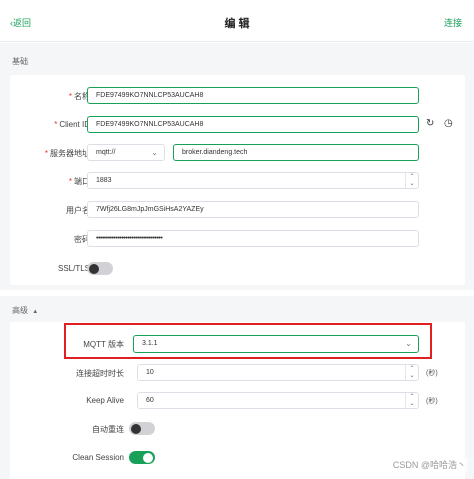  I want to click on client-id-input: FDE97499KO7NNLCP53AUCAH8, so click(253, 124).